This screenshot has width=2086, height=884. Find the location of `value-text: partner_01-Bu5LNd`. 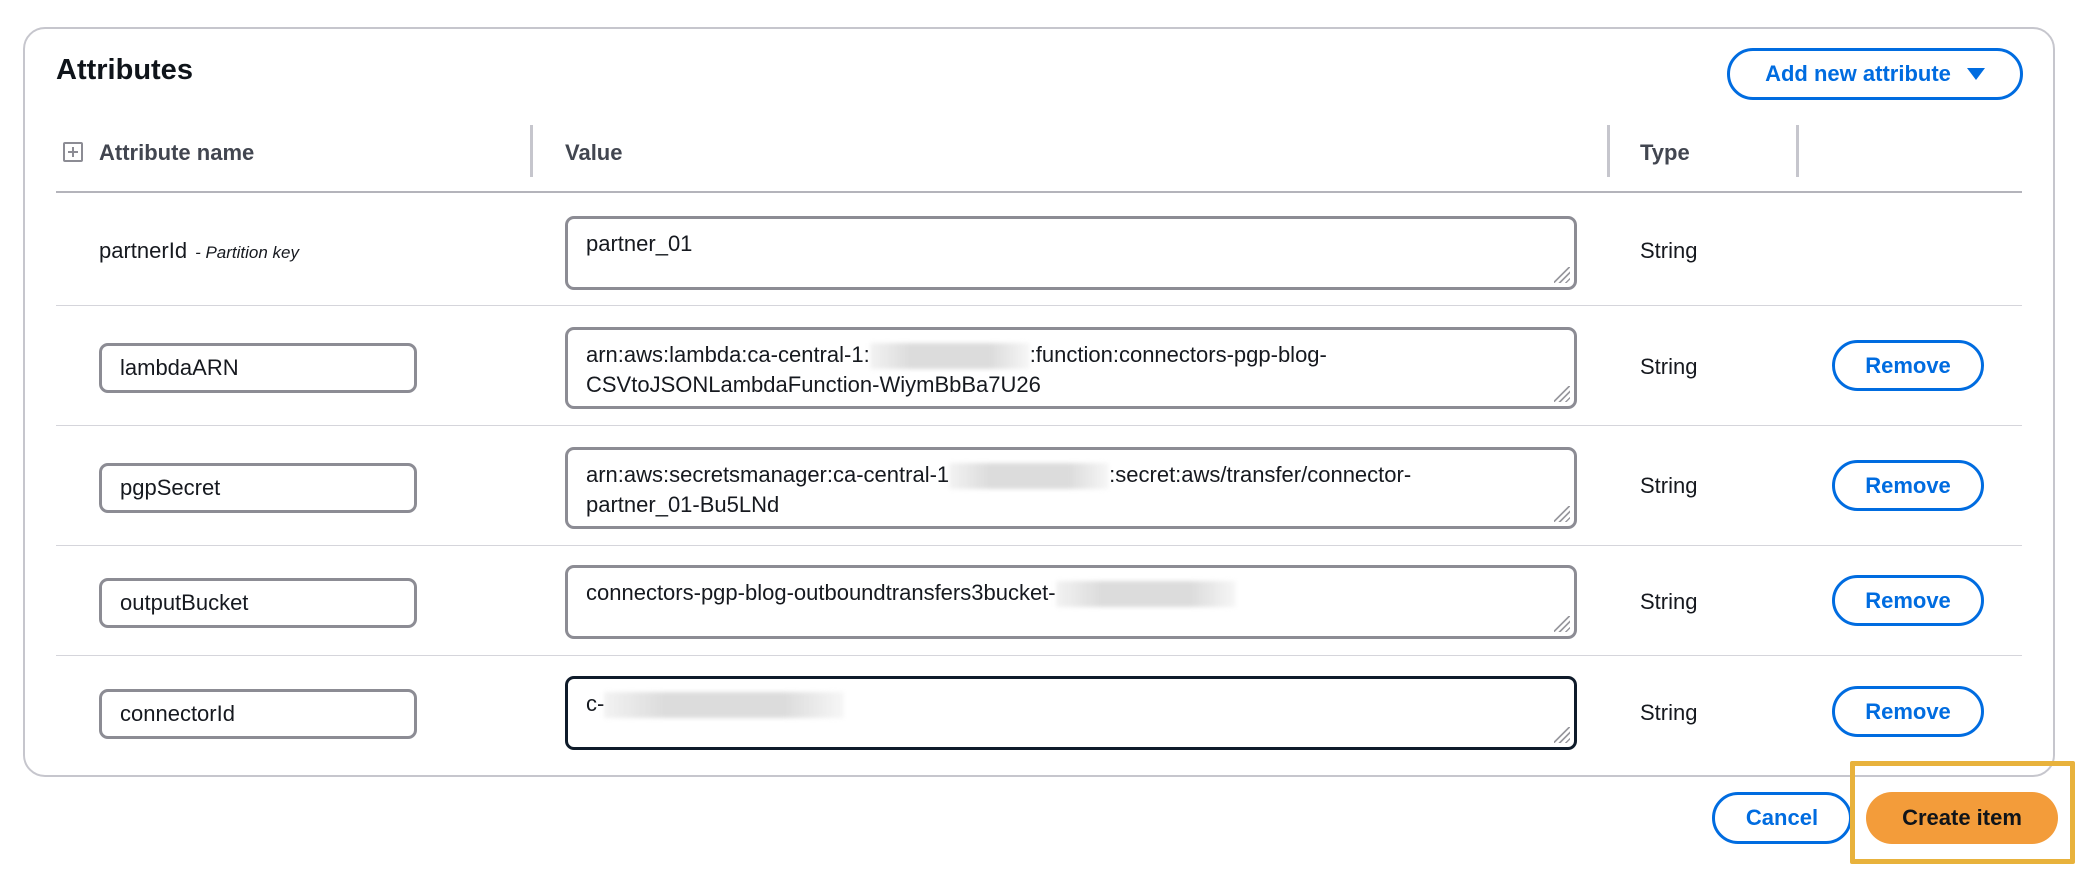

value-text: partner_01-Bu5LNd is located at coordinates (683, 504).